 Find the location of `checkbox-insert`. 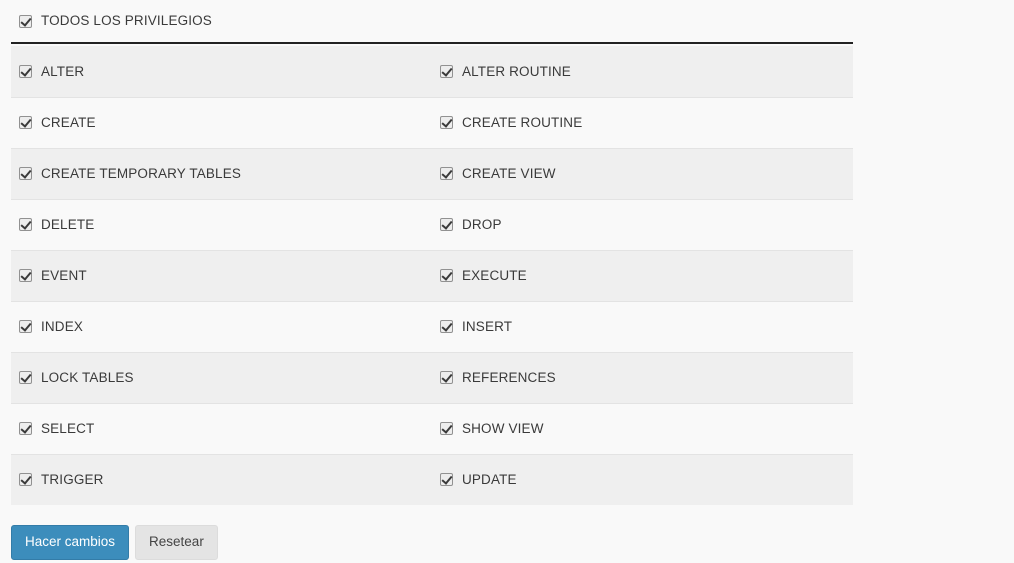

checkbox-insert is located at coordinates (446, 326).